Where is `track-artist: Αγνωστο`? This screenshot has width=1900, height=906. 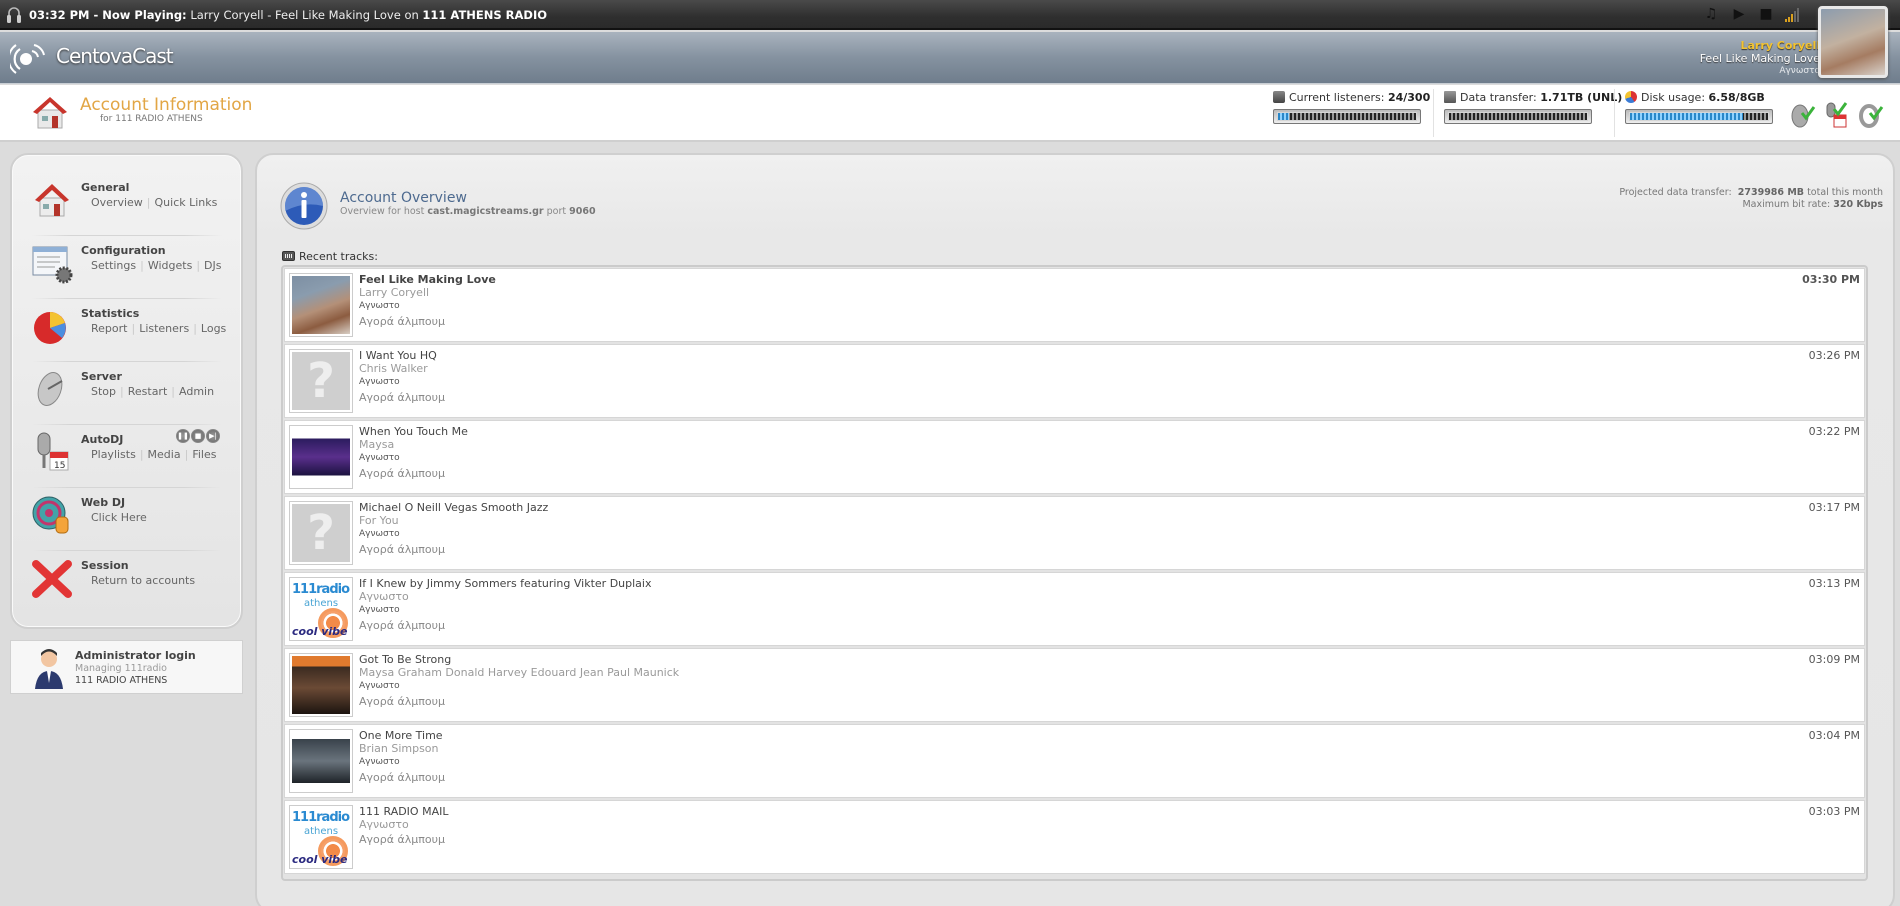 track-artist: Αγνωστο is located at coordinates (384, 596).